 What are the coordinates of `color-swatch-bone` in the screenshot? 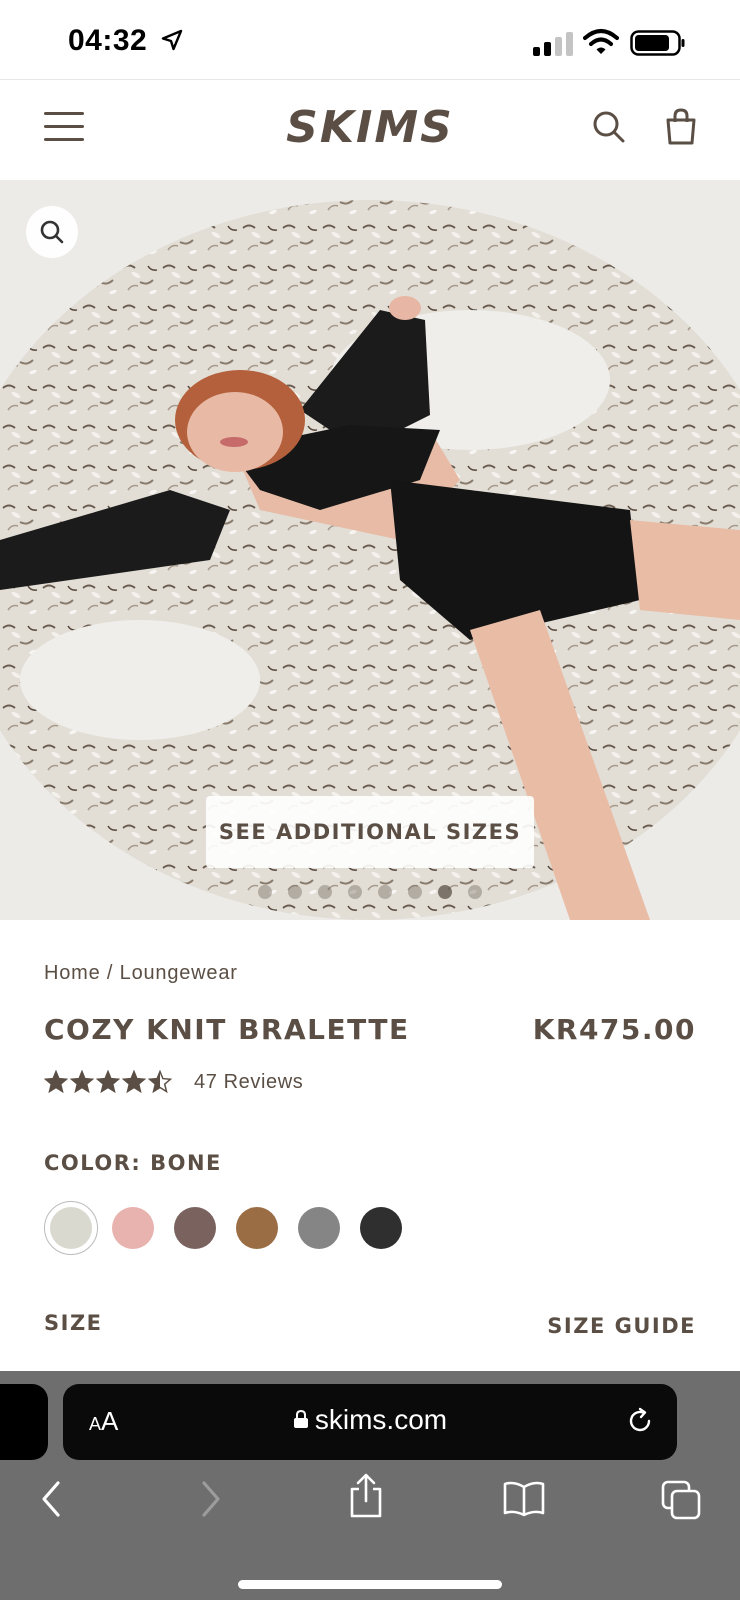 It's located at (71, 1228).